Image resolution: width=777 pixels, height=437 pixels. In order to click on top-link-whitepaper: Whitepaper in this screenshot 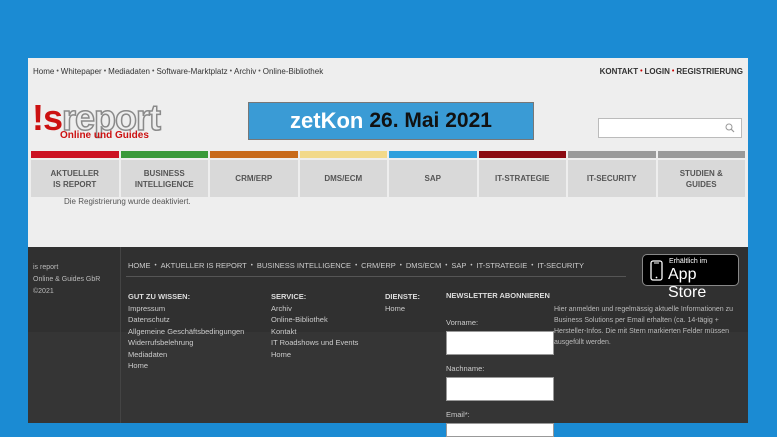, I will do `click(81, 71)`.